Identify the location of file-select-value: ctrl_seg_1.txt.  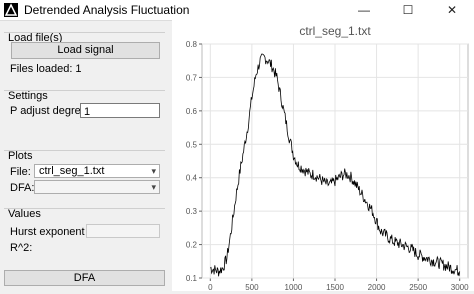
(71, 171).